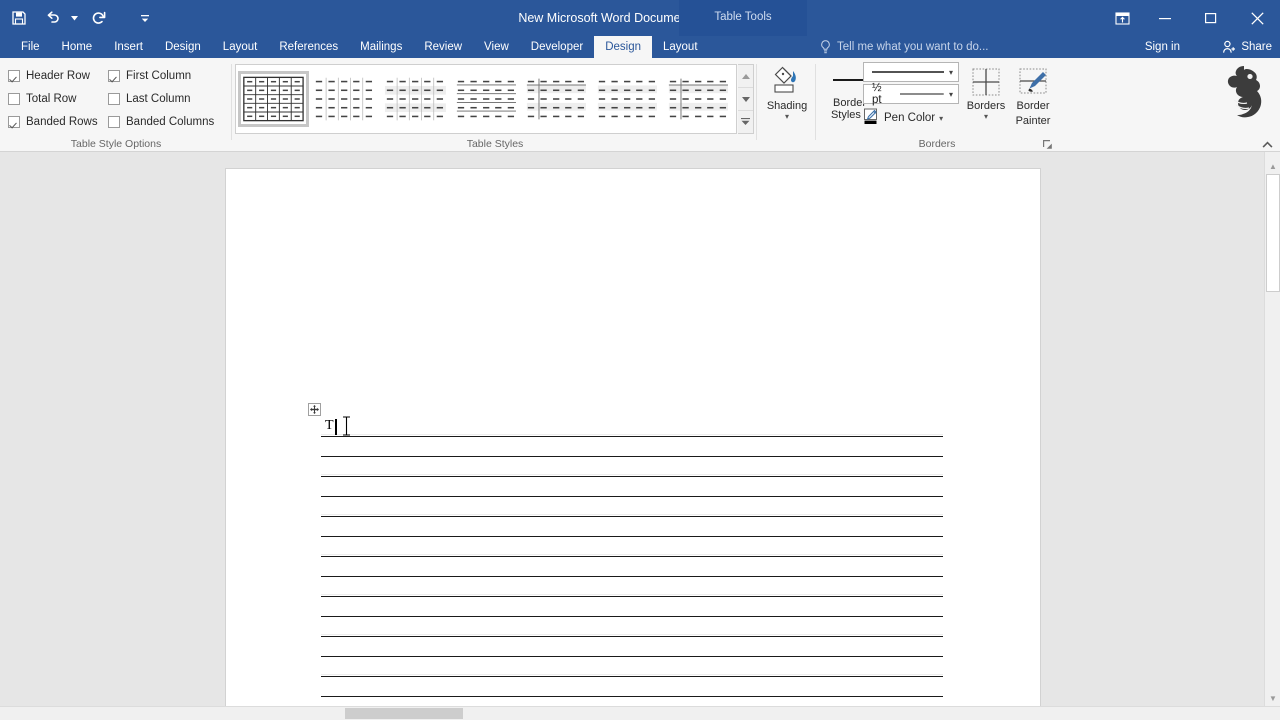 The image size is (1280, 720). What do you see at coordinates (30, 47) in the screenshot?
I see `tab-file: File` at bounding box center [30, 47].